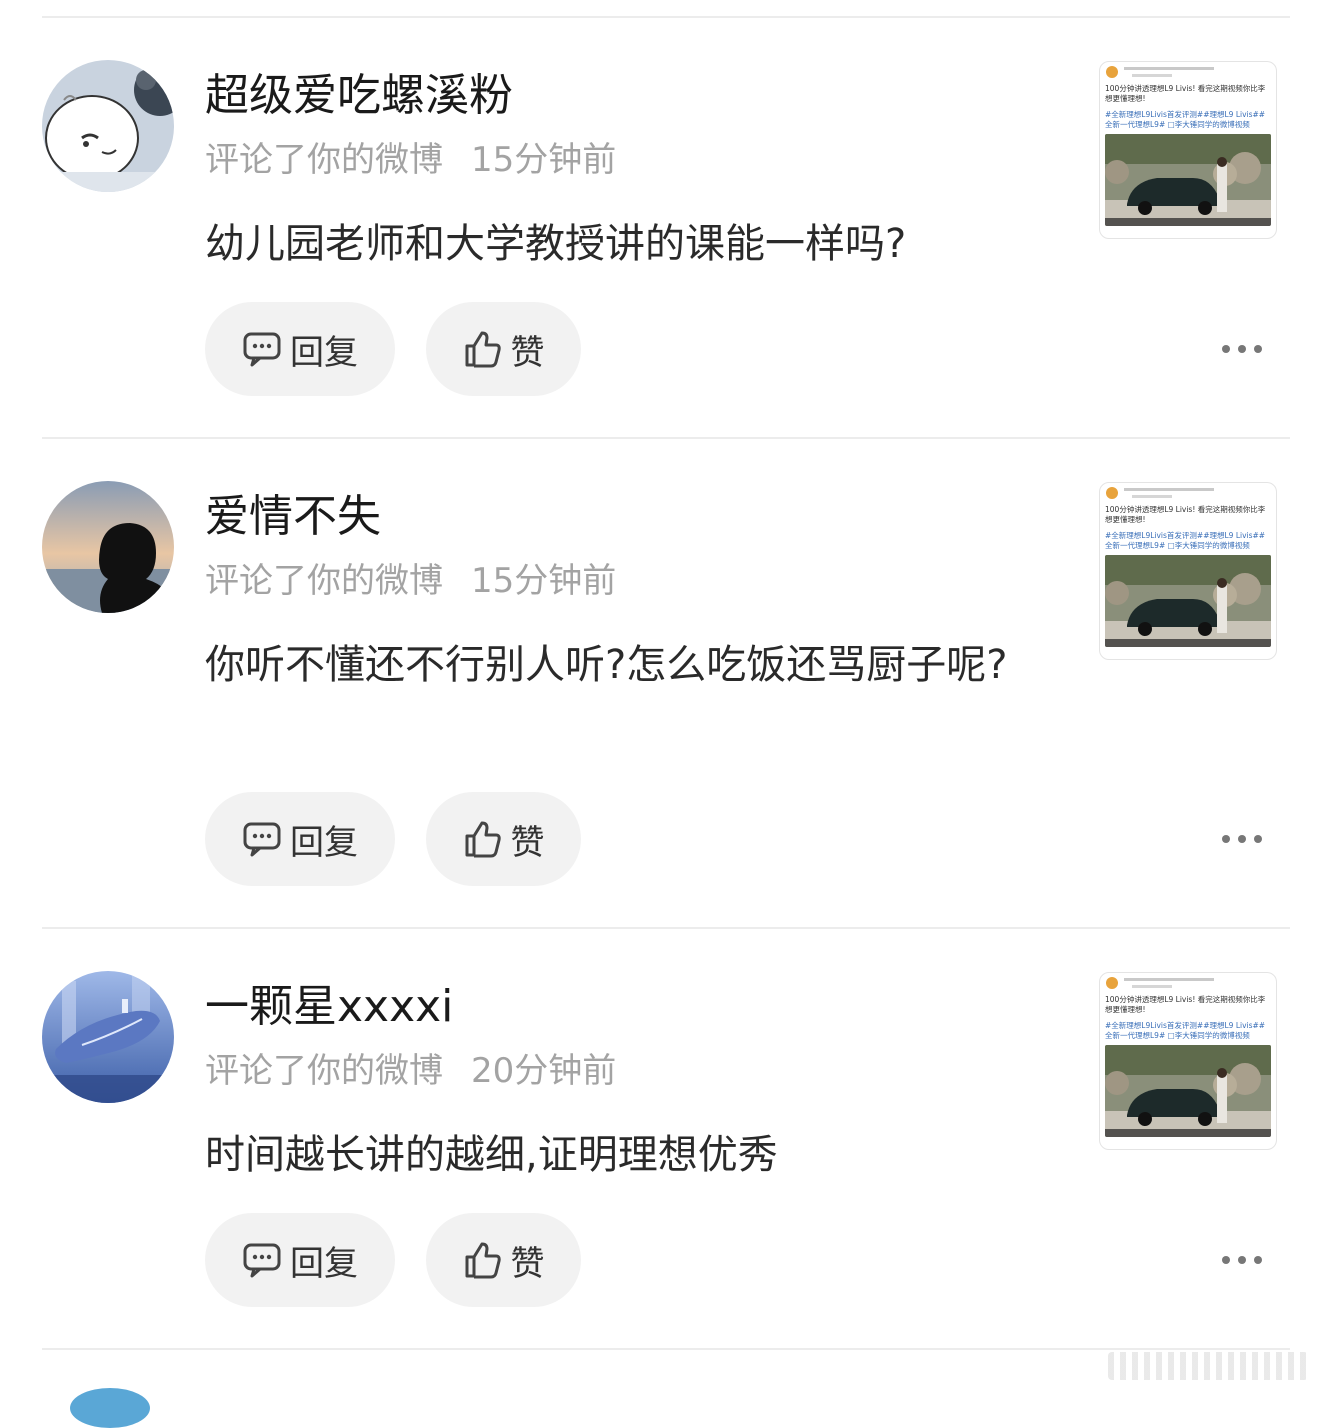 The height and width of the screenshot is (1428, 1320). What do you see at coordinates (606, 665) in the screenshot?
I see `comment-text: 你听不懂还不行别人听?怎么吃饭还骂厨子呢?` at bounding box center [606, 665].